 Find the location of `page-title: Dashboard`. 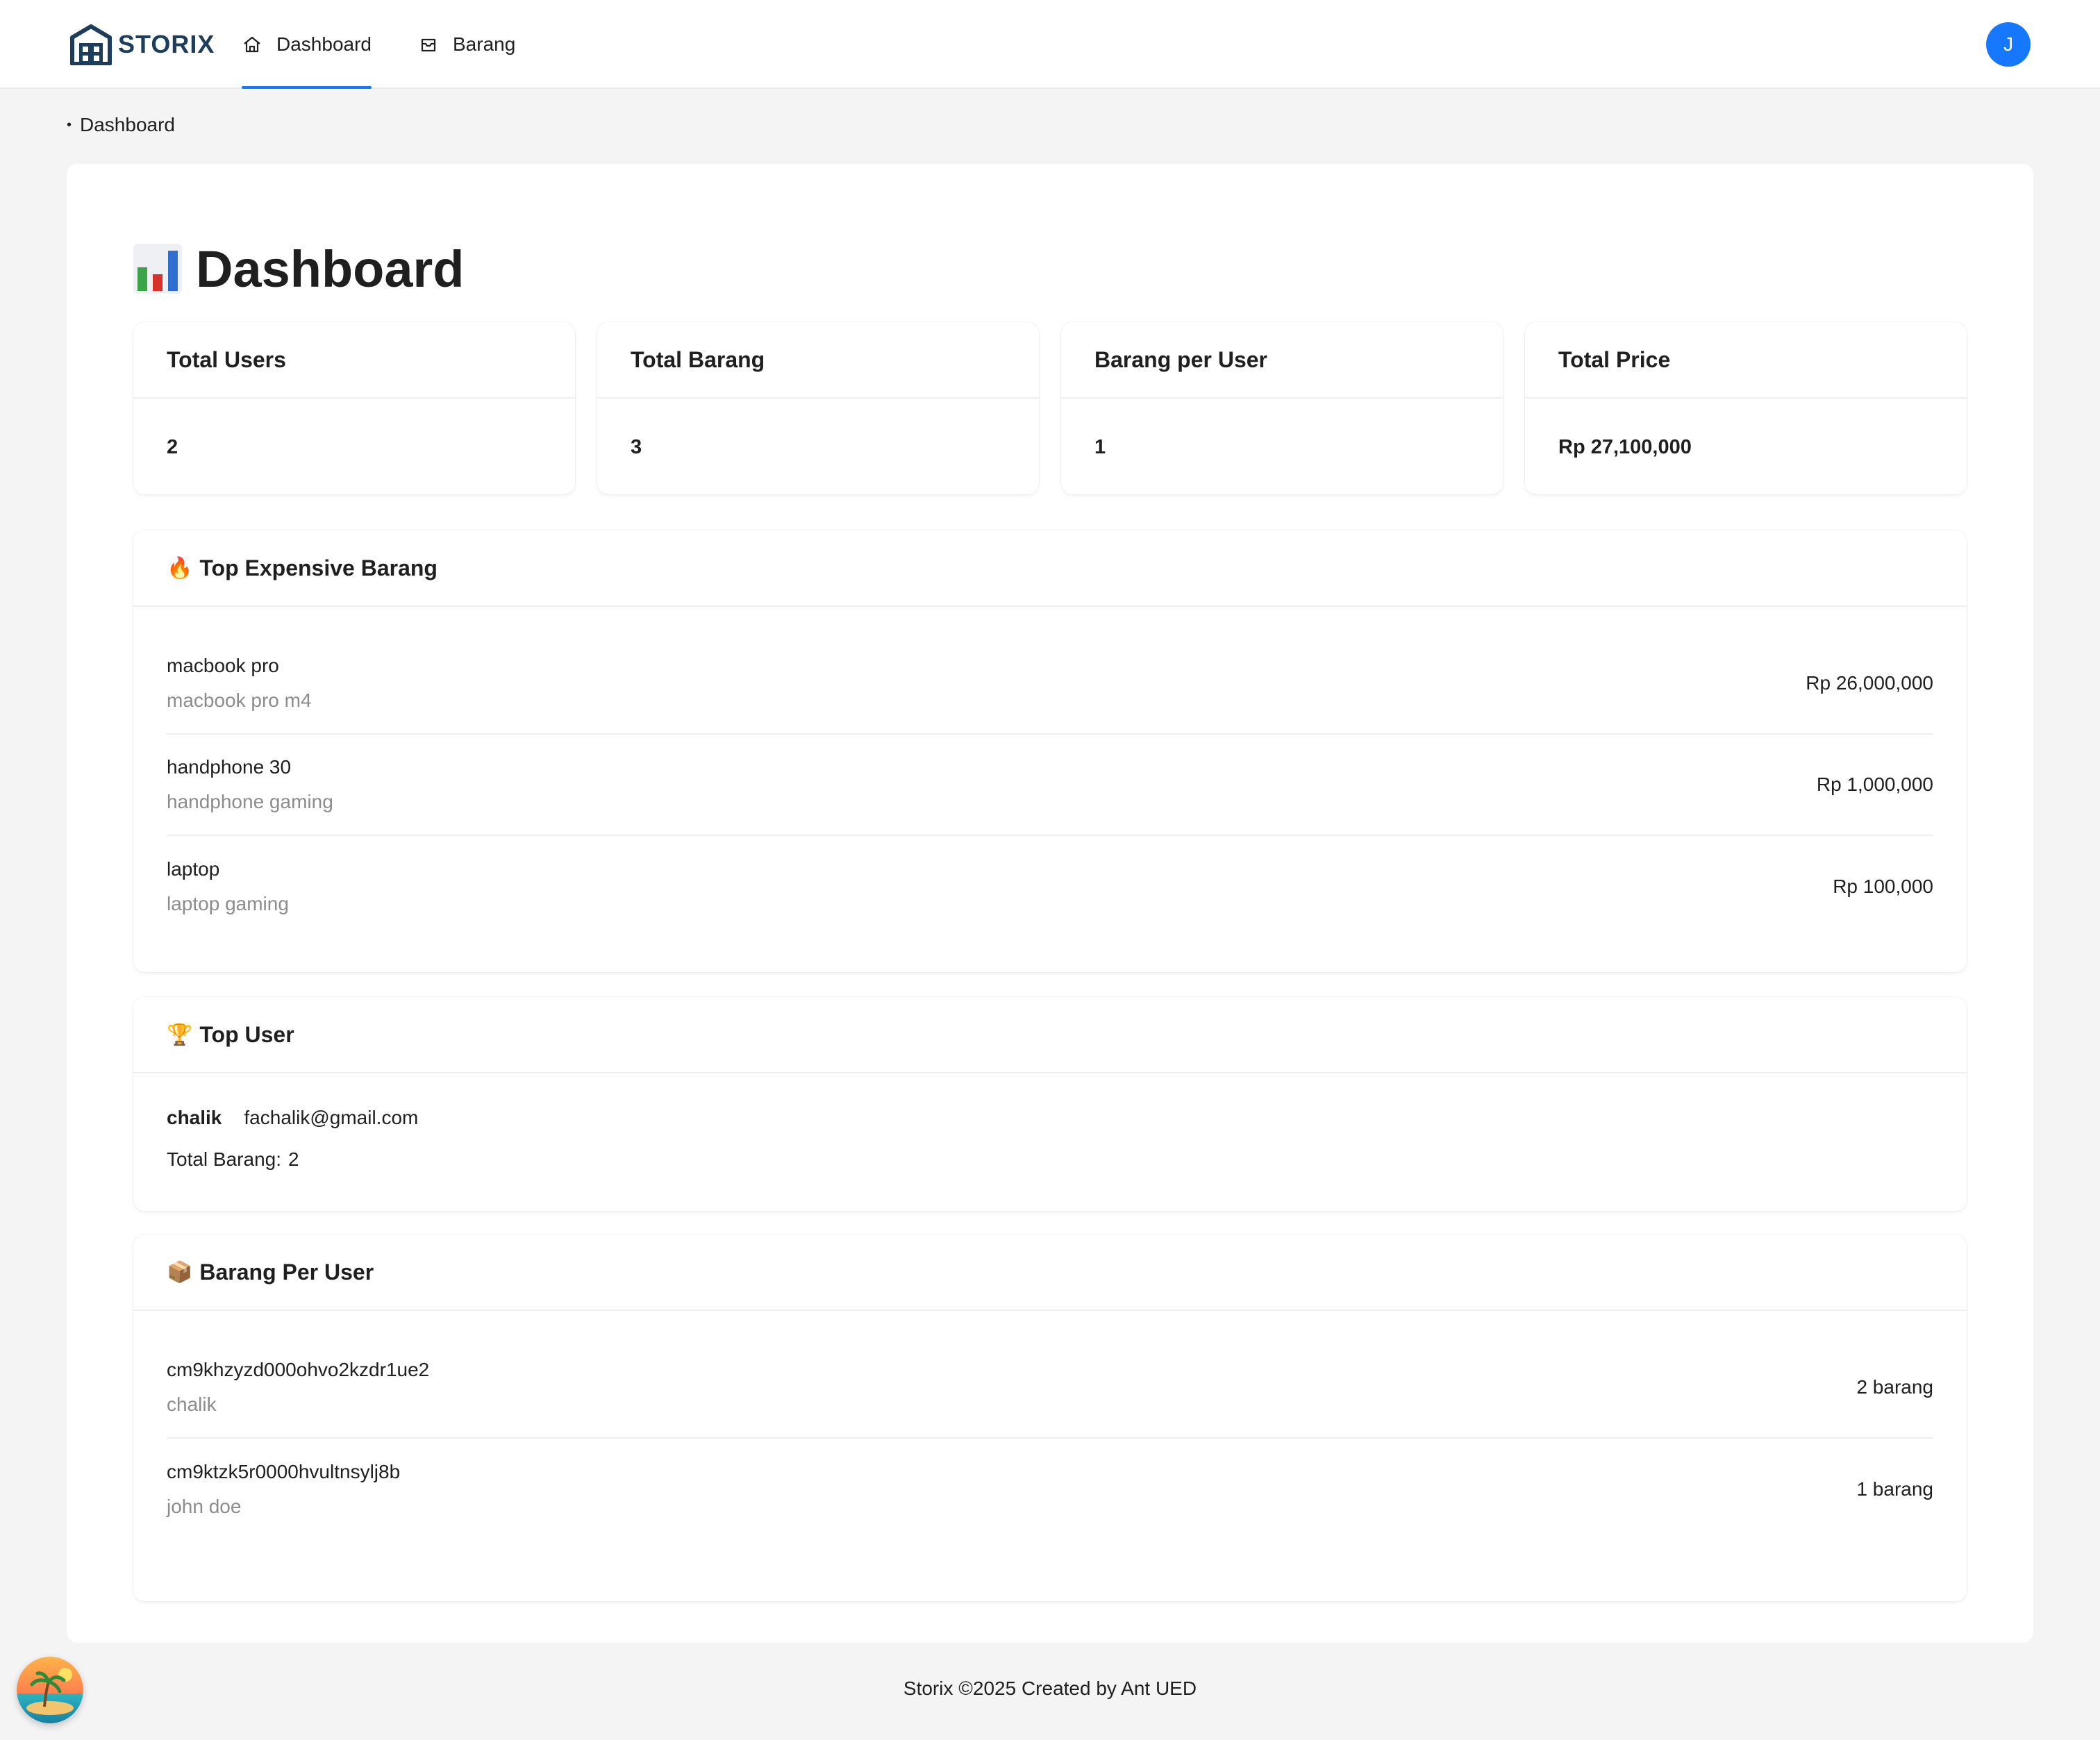

page-title: Dashboard is located at coordinates (299, 269).